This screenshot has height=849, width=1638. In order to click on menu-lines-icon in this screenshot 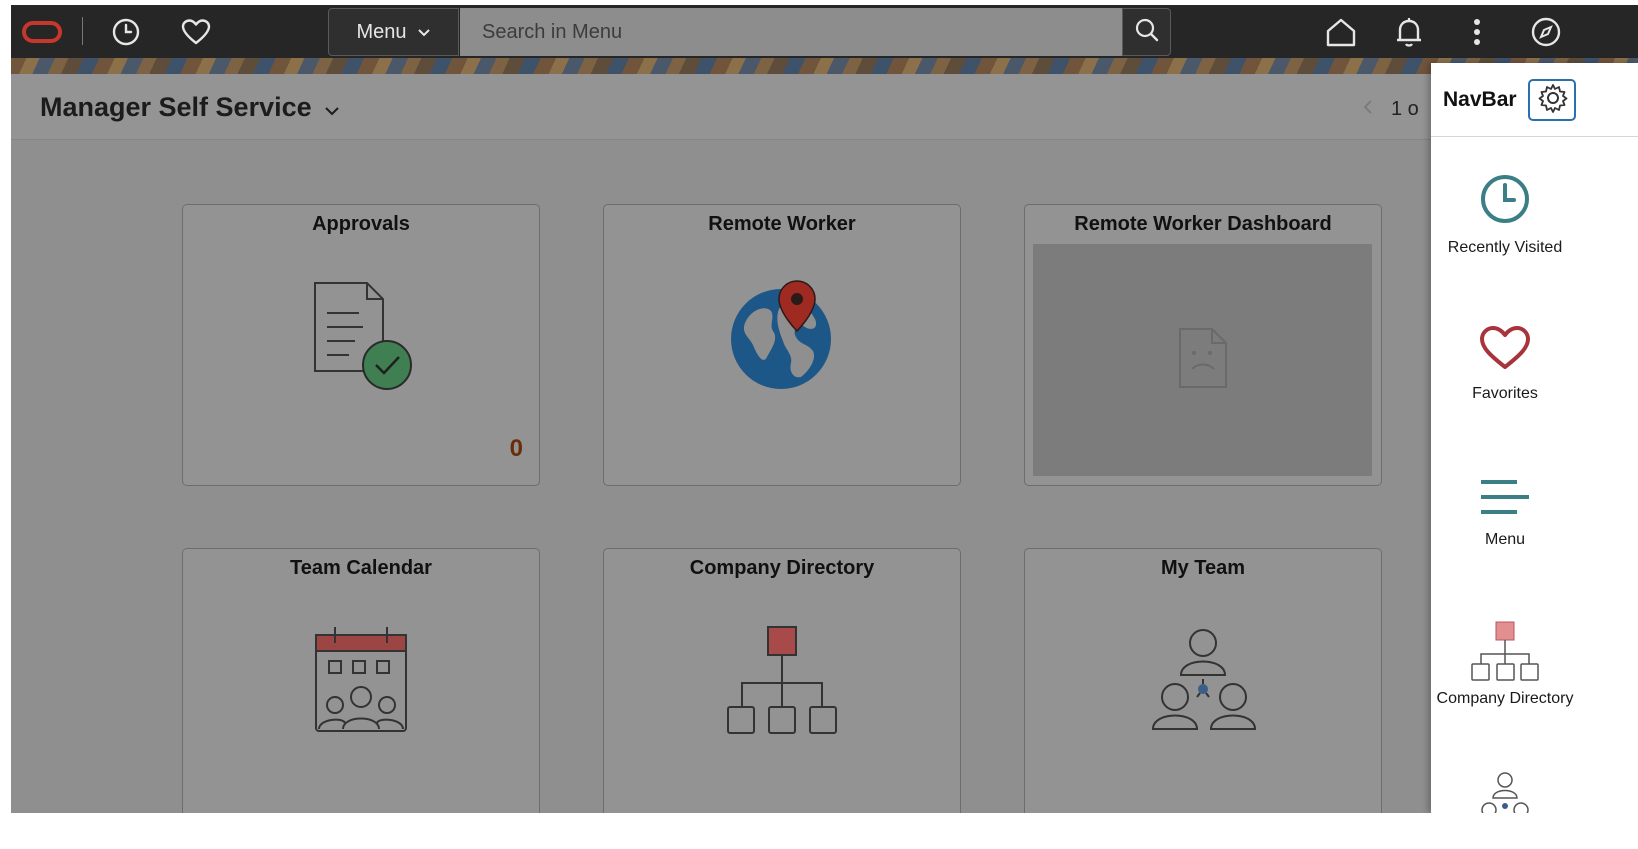, I will do `click(1505, 497)`.